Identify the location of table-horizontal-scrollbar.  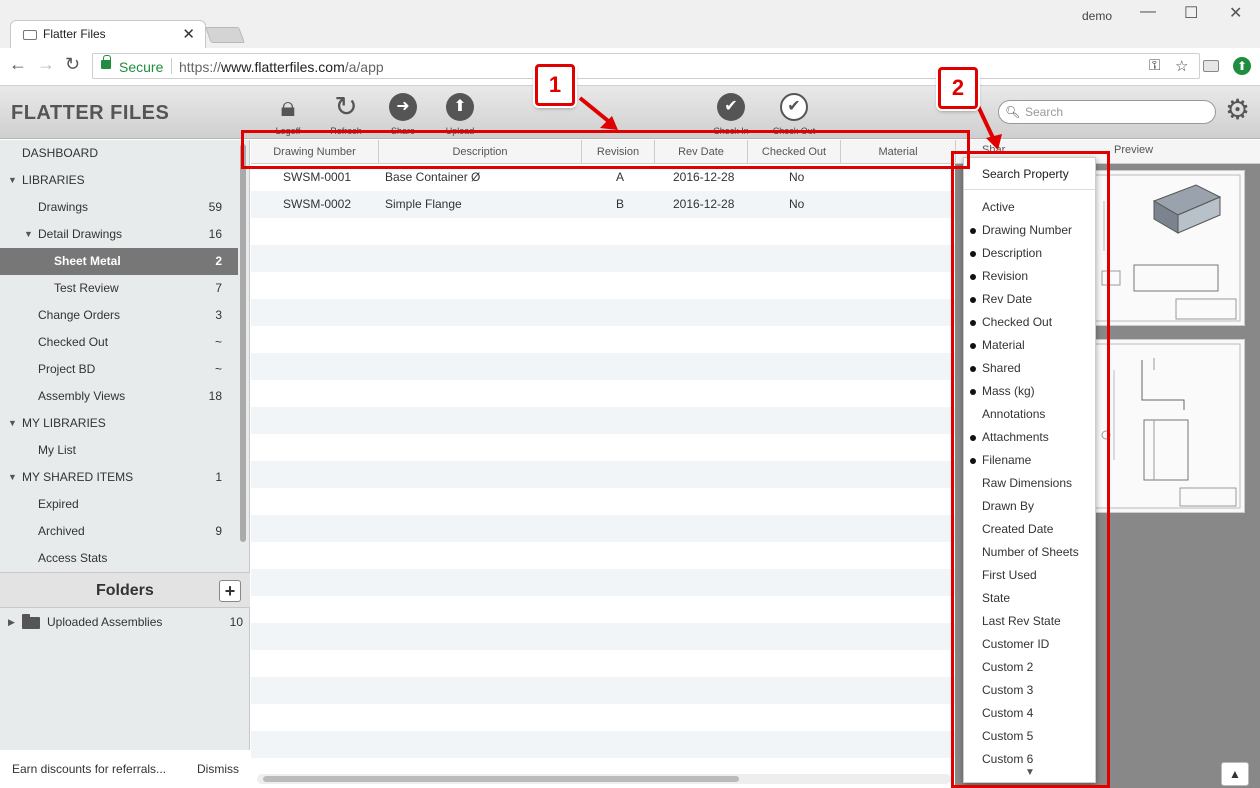
(604, 779).